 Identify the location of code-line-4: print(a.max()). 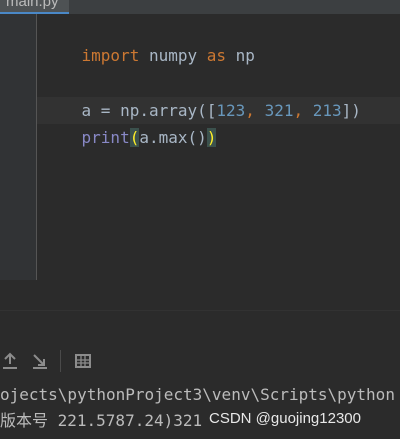
(130, 122).